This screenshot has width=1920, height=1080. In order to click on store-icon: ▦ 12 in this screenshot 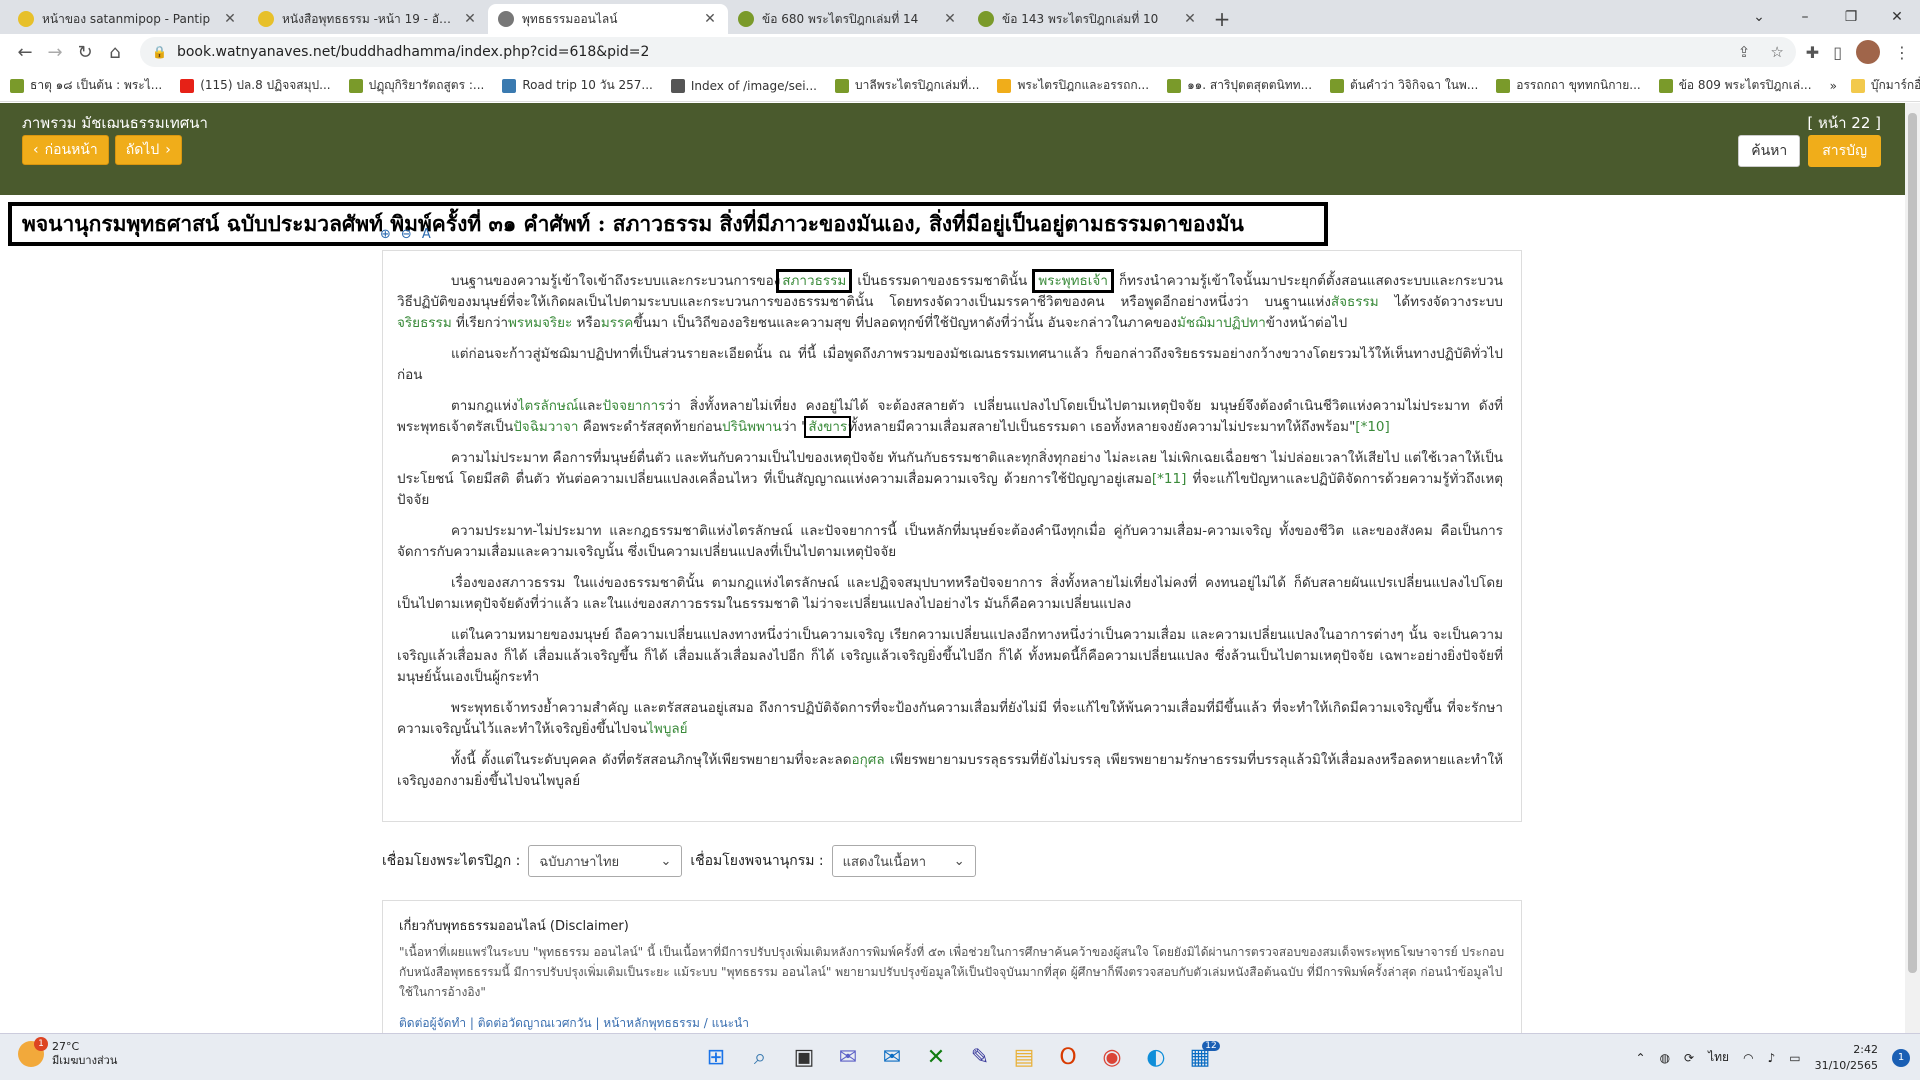, I will do `click(1202, 1057)`.